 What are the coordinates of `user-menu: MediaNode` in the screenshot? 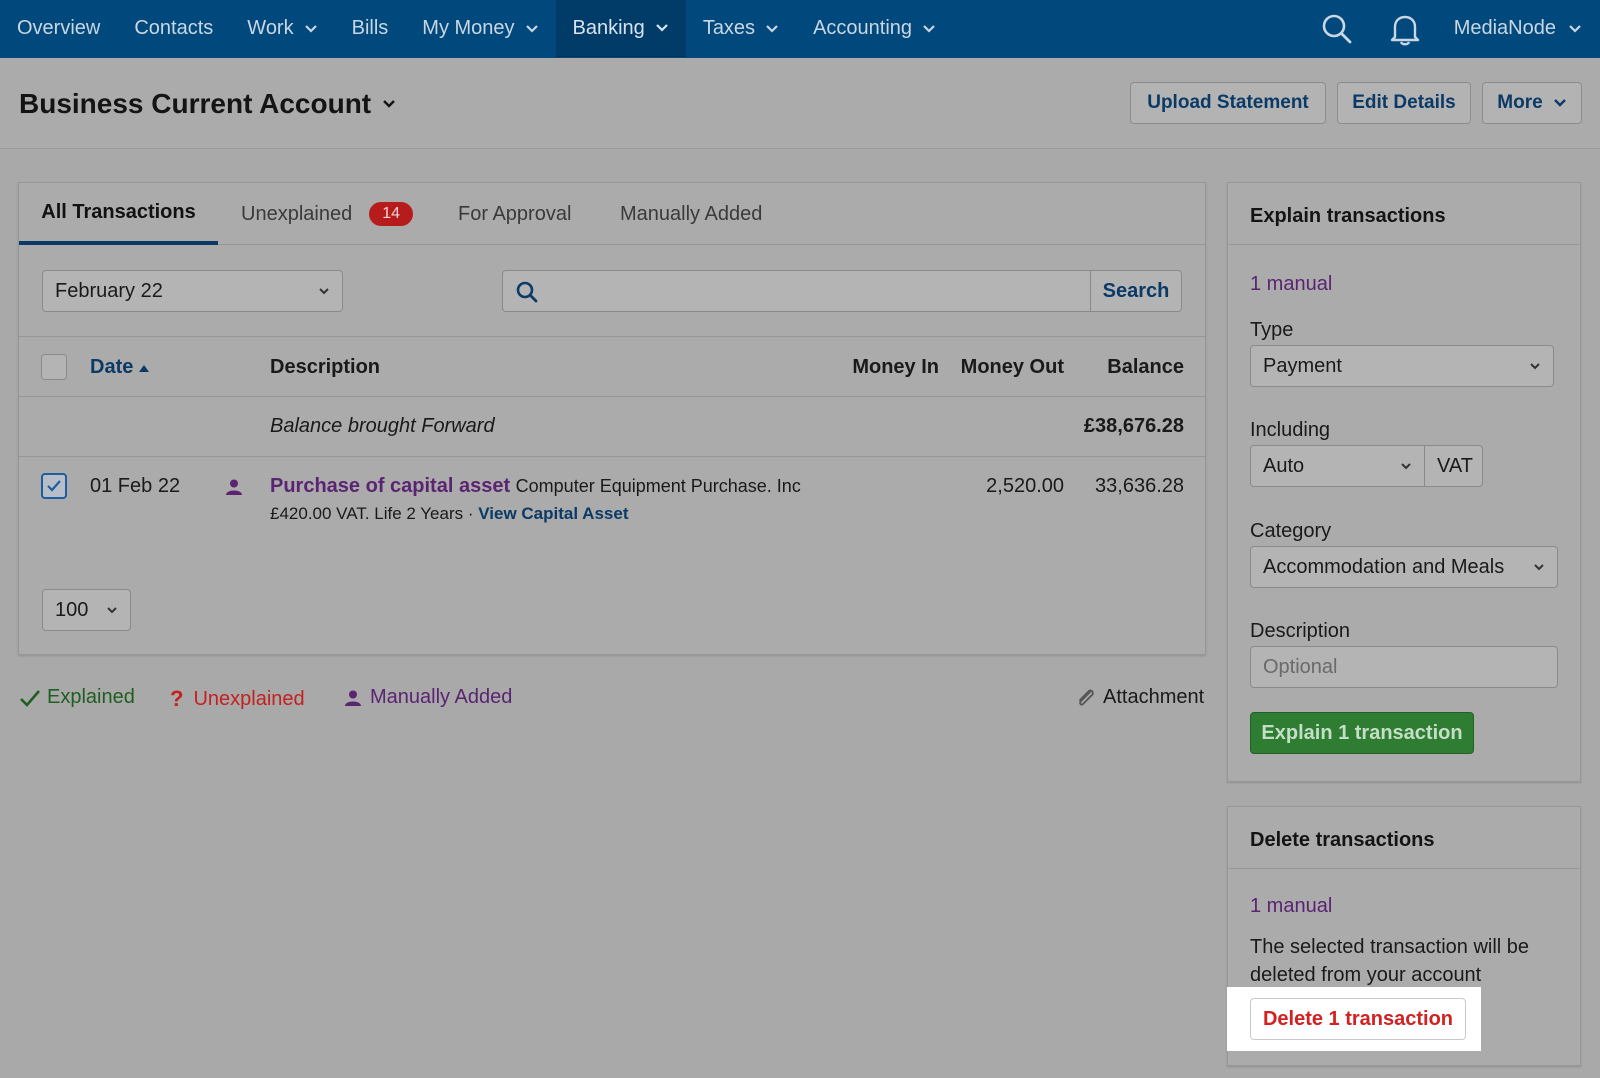 It's located at (1527, 28).